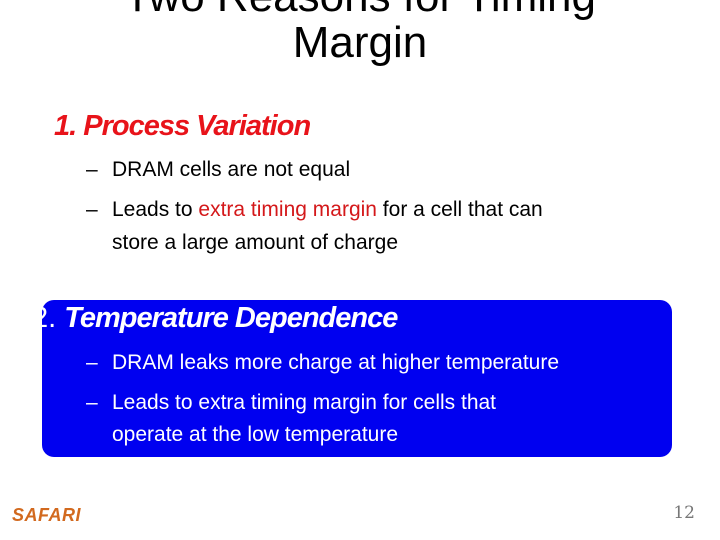 This screenshot has height=540, width=720. I want to click on bullet-text-pre: Leads to, so click(155, 209).